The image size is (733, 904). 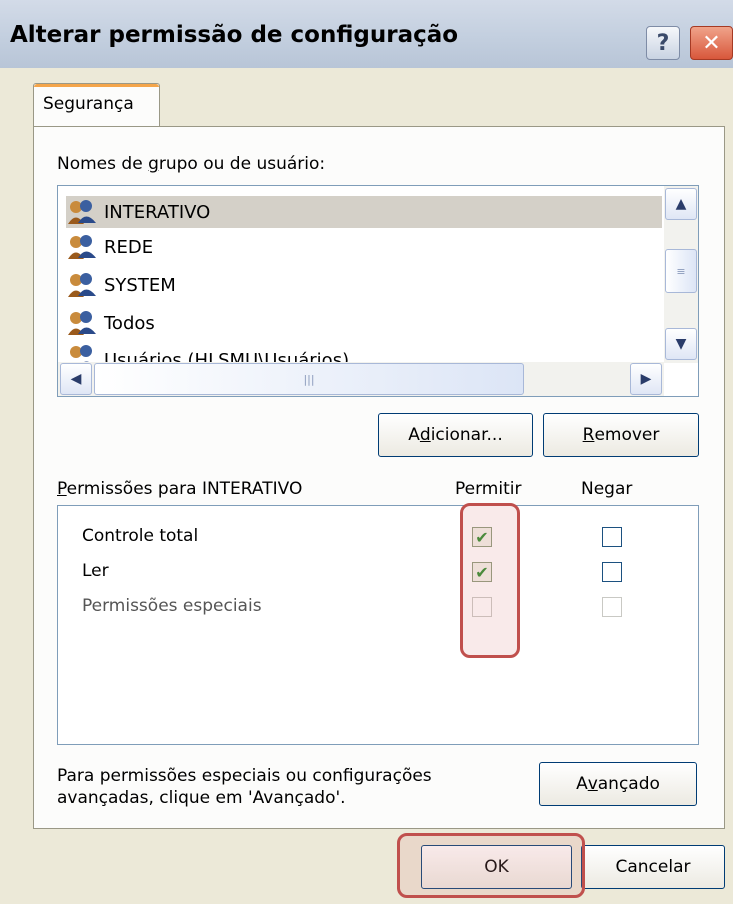 I want to click on vertical-scrollbar: ▲ ≡ ▼, so click(x=681, y=274).